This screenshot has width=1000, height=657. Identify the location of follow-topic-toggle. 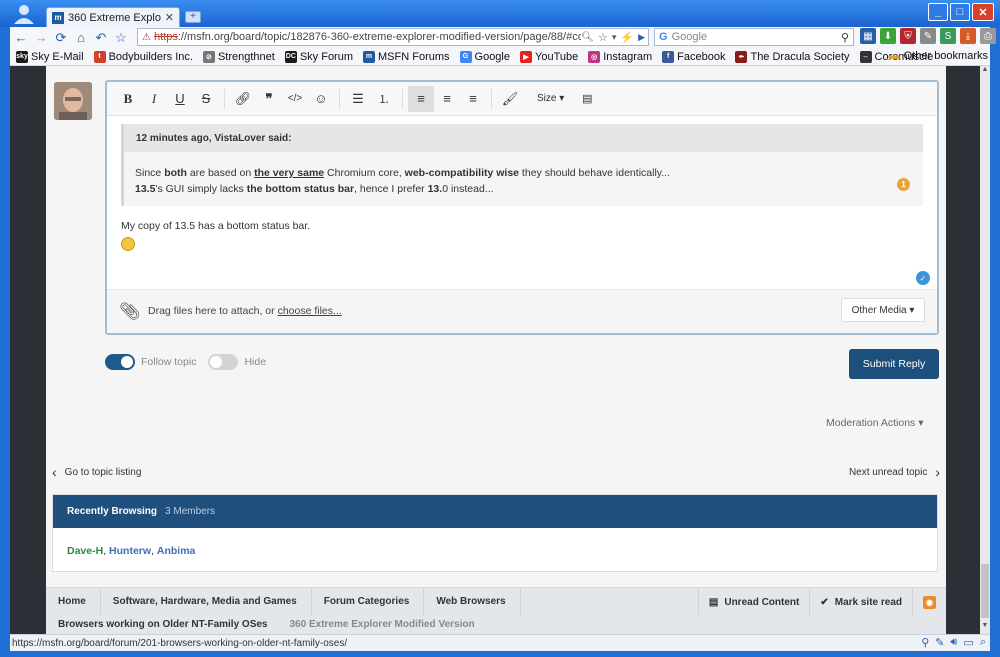
(120, 362).